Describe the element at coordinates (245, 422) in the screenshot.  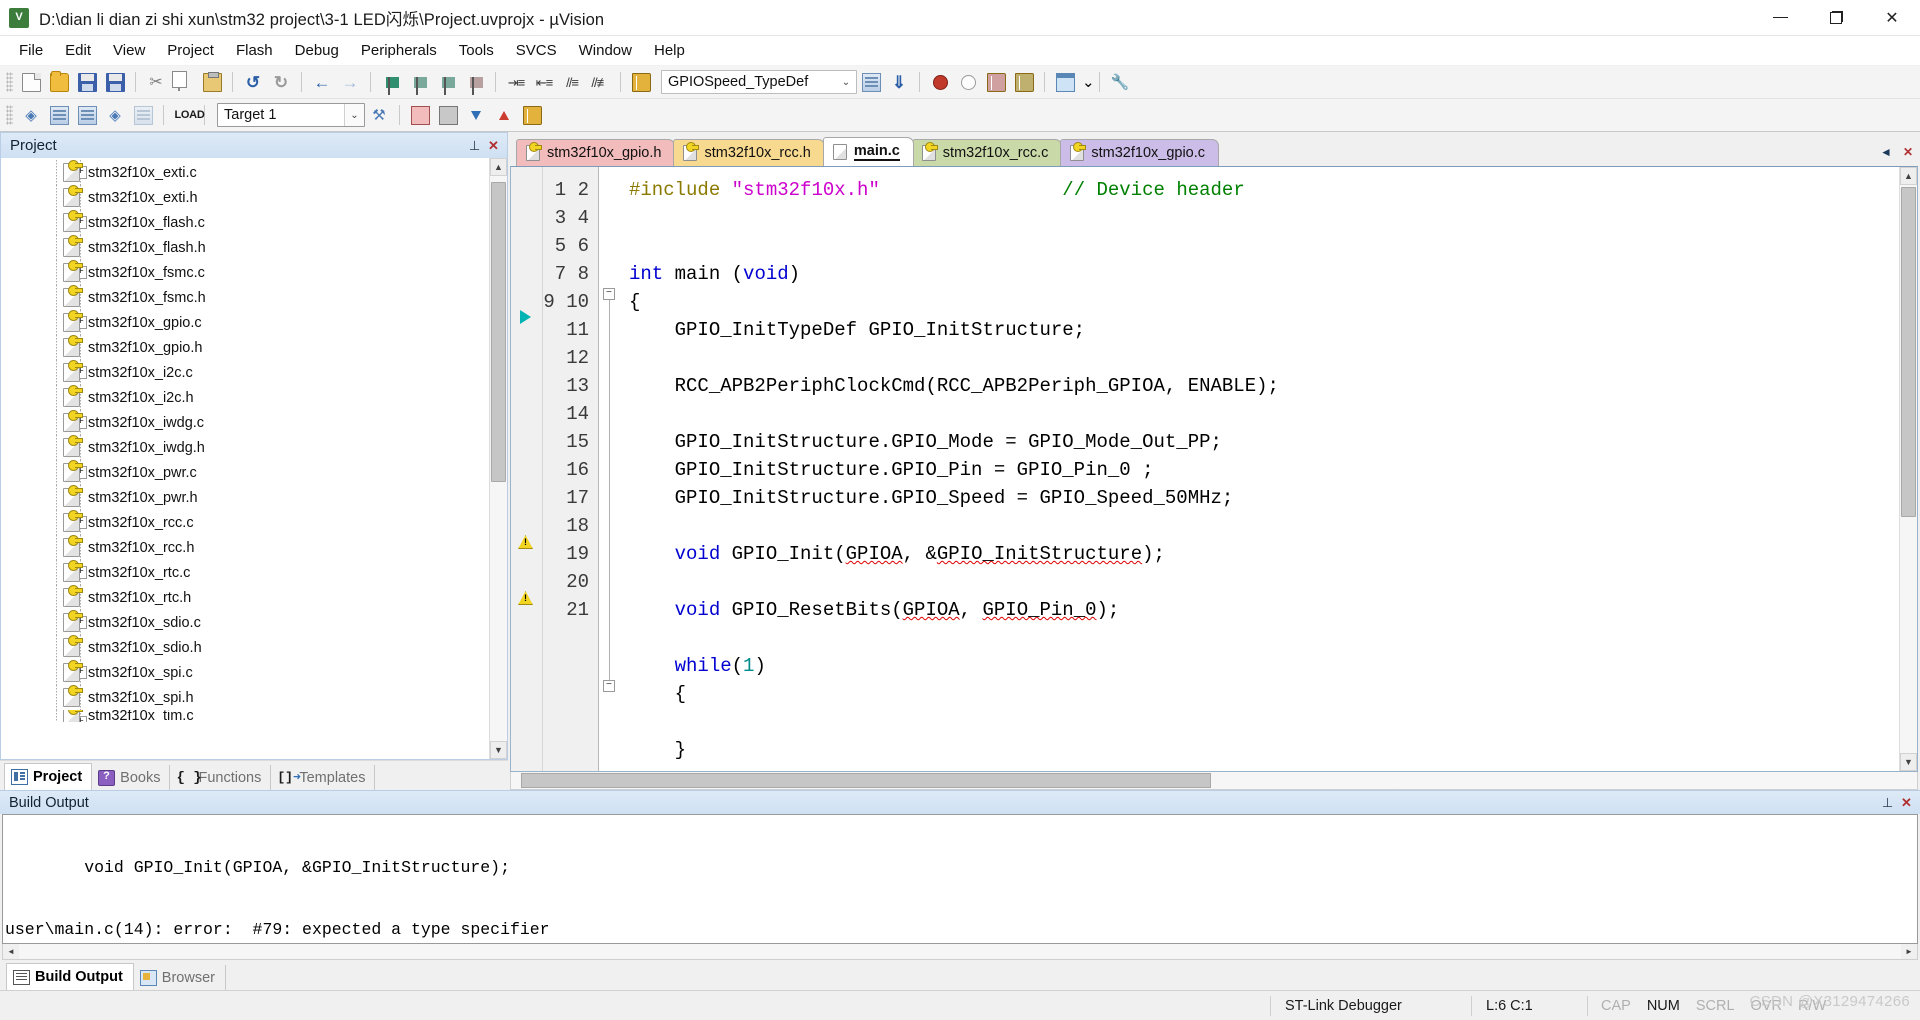
I see `tree-item: + stm32f10x_iwdg.c` at that location.